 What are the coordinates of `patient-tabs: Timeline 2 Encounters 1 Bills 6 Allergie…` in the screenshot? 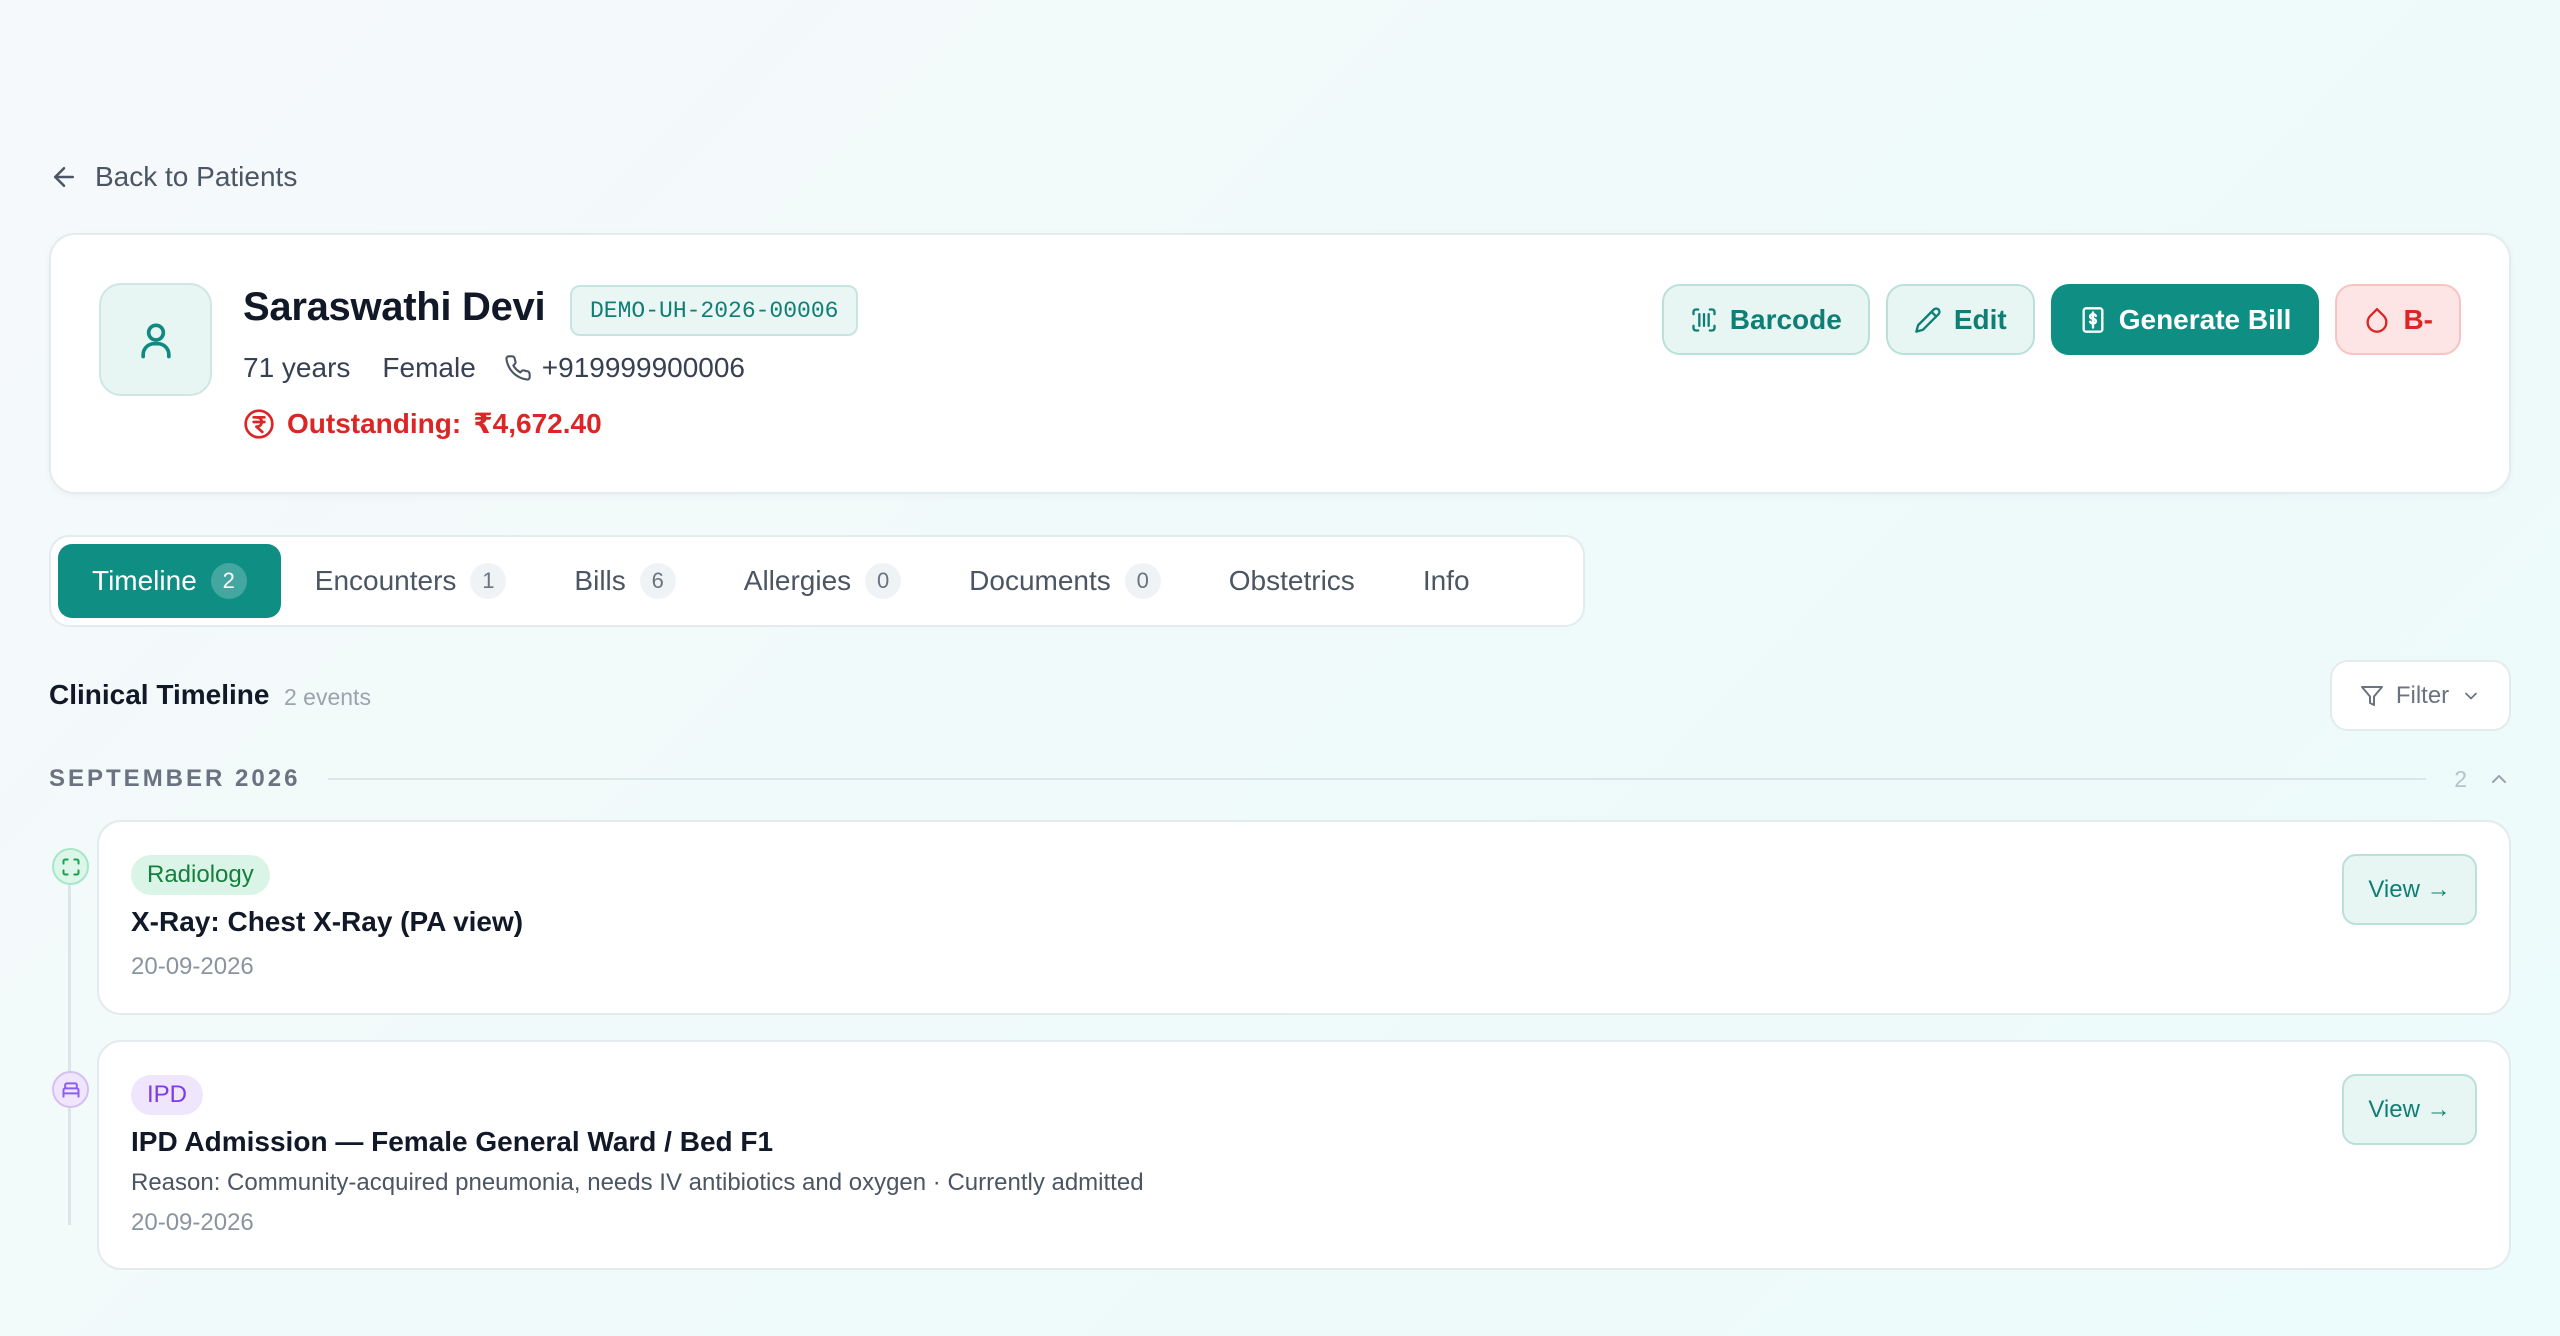 It's located at (817, 581).